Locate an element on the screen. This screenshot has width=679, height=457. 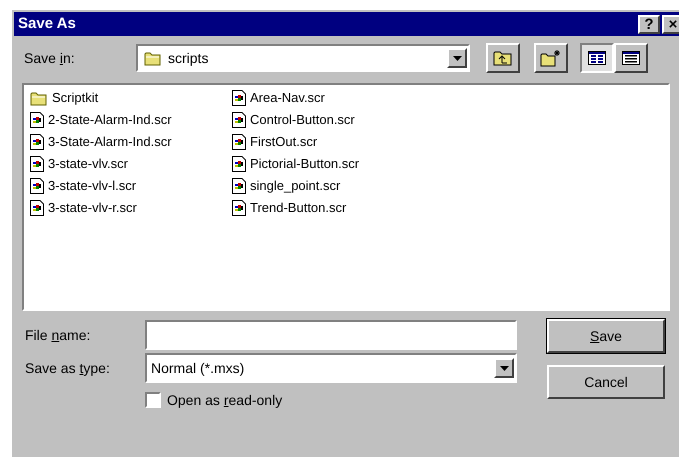
file-list-item: Pictorial-Button.scr is located at coordinates (296, 164).